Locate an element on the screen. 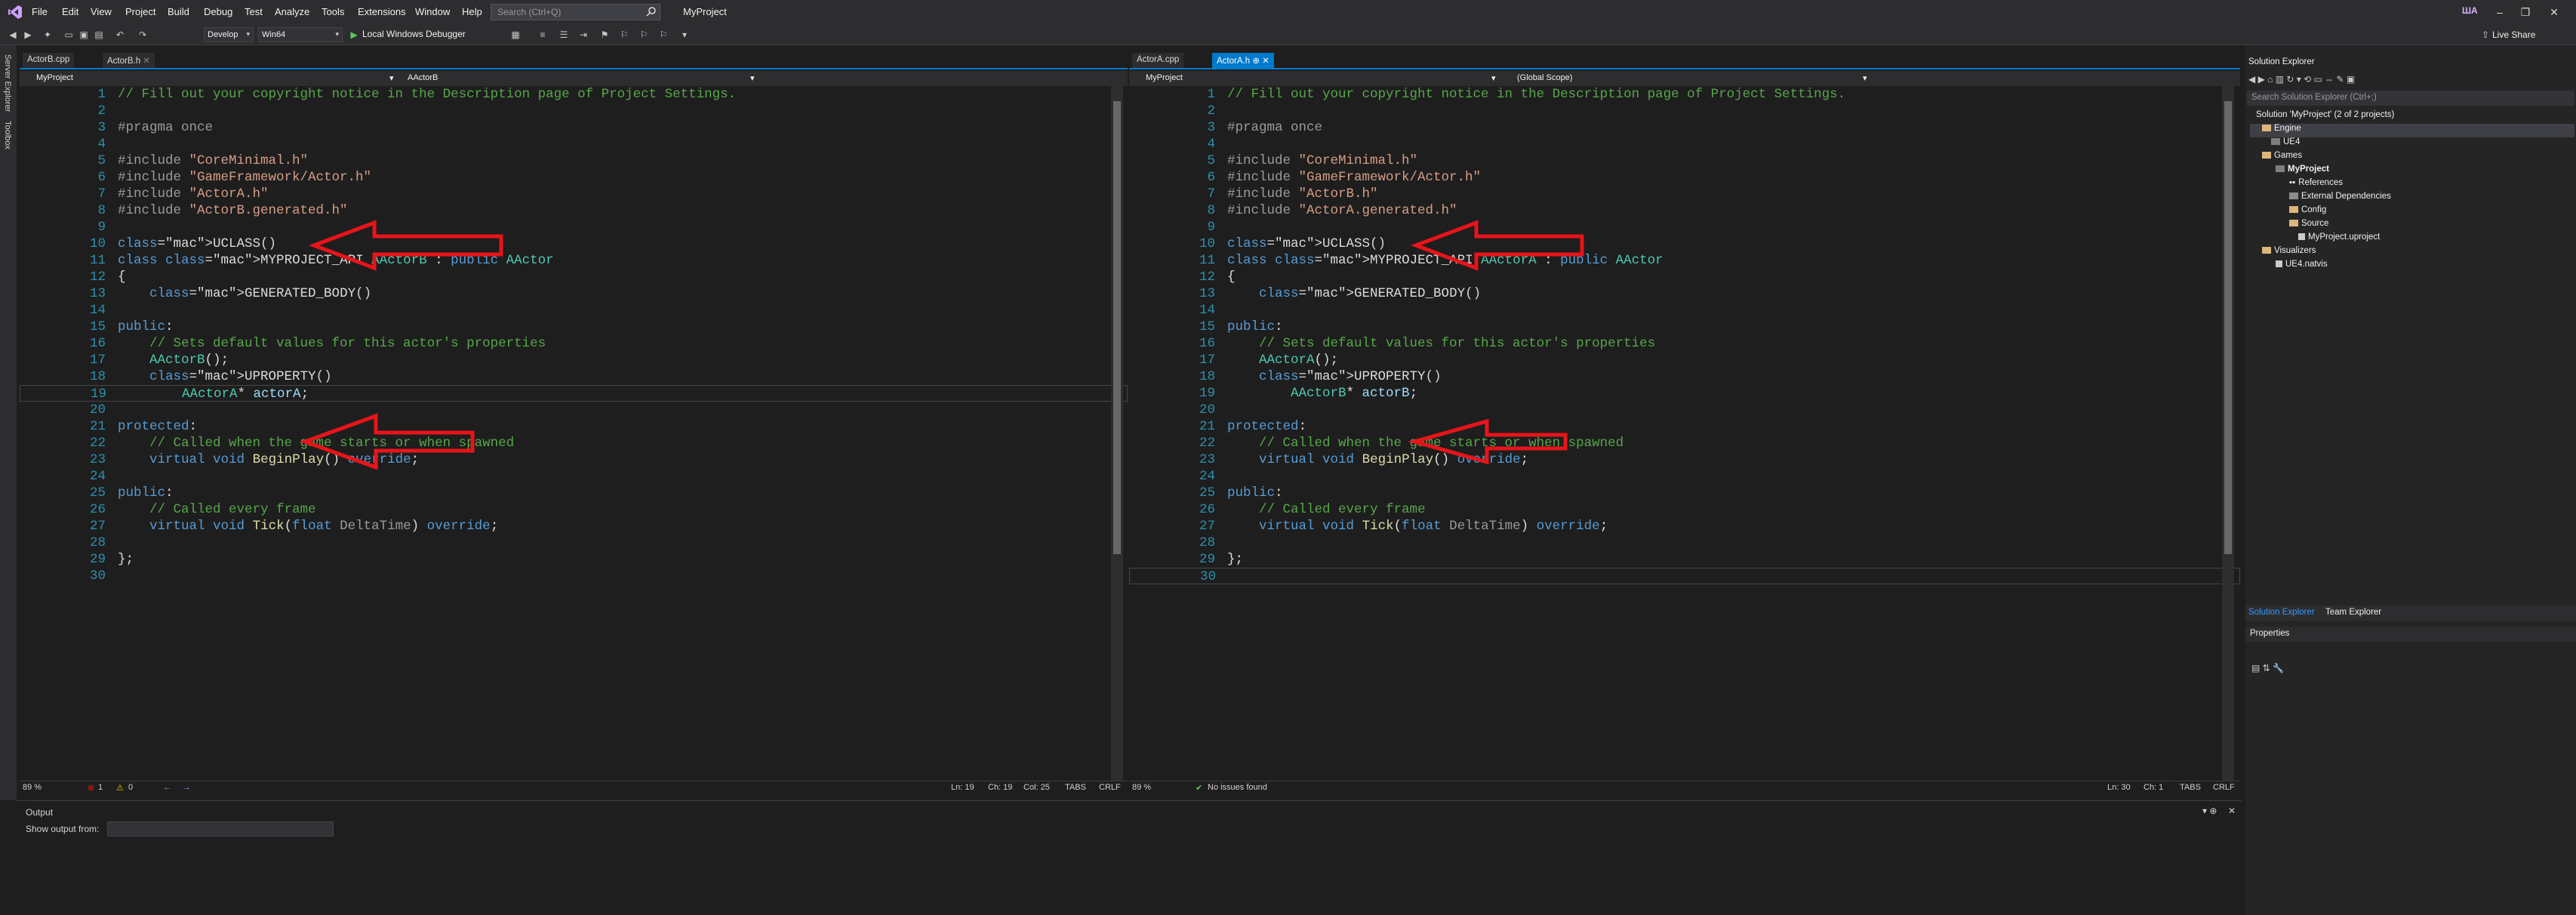  toolbox-tab: Toolbox is located at coordinates (7, 135).